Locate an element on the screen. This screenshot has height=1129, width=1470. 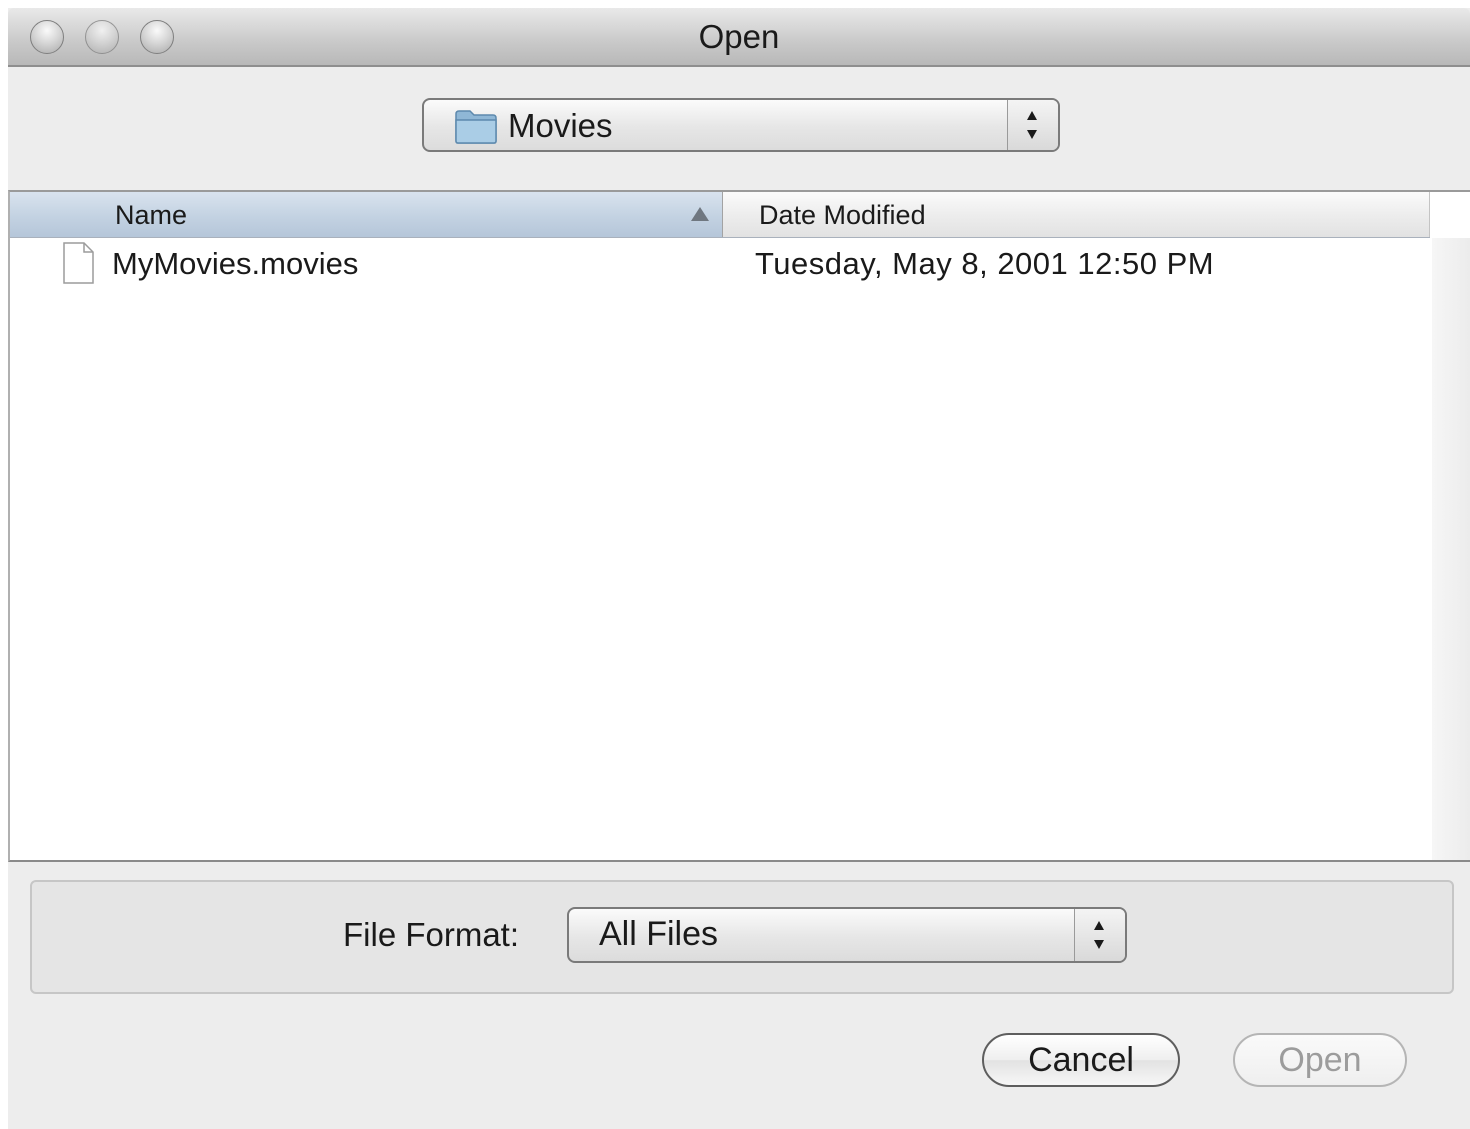
column-header-row: Name Date Modified is located at coordinates (720, 215).